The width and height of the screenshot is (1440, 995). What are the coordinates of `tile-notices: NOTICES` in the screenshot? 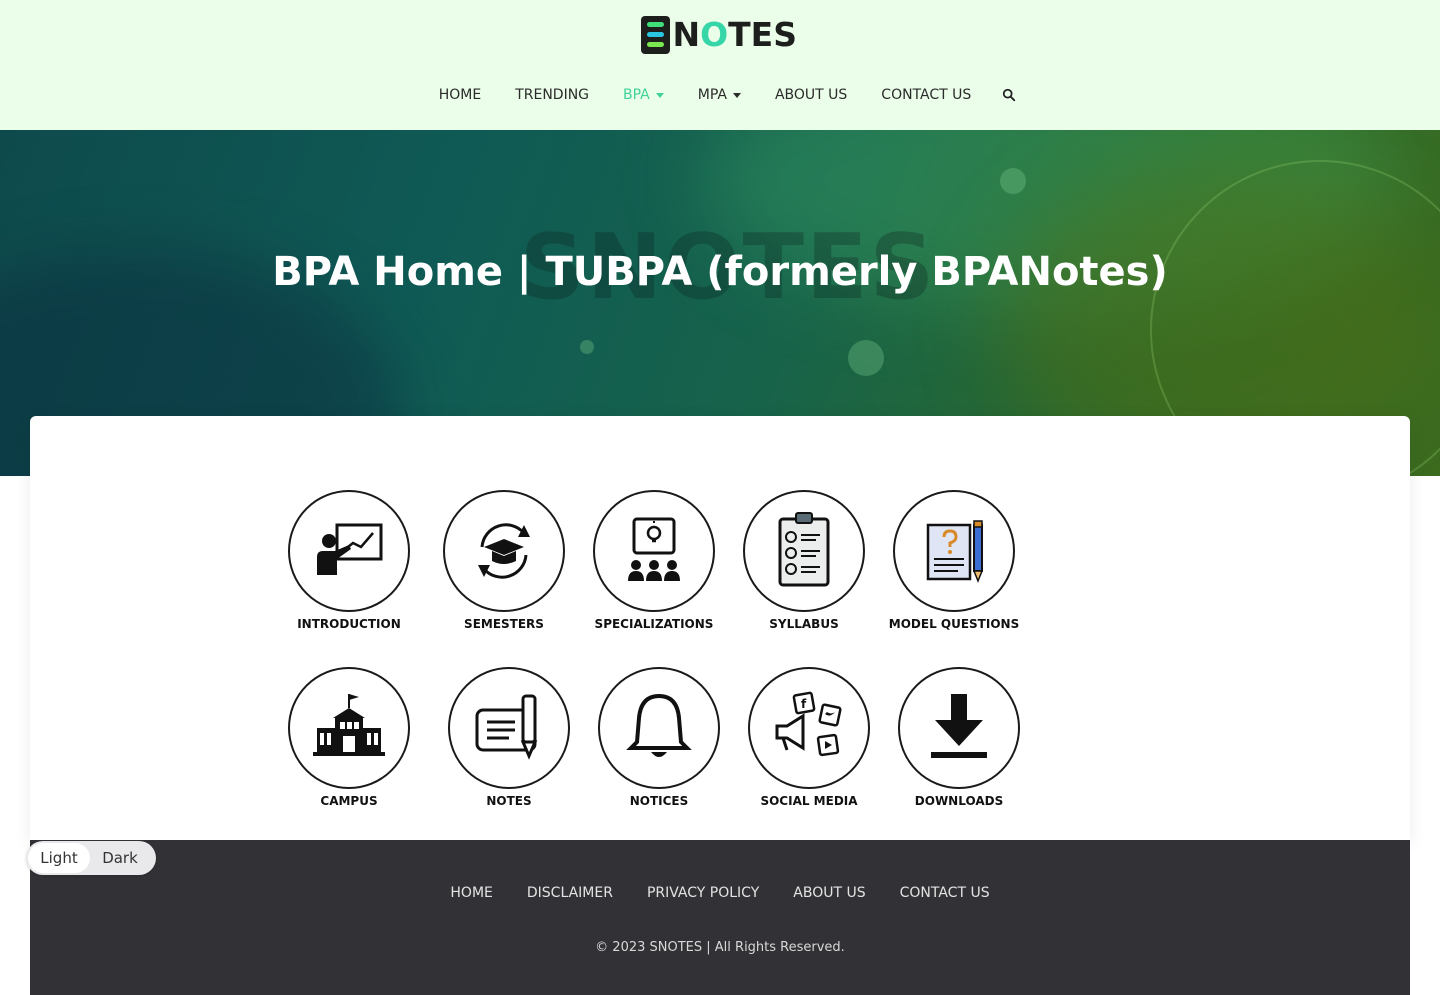 It's located at (659, 740).